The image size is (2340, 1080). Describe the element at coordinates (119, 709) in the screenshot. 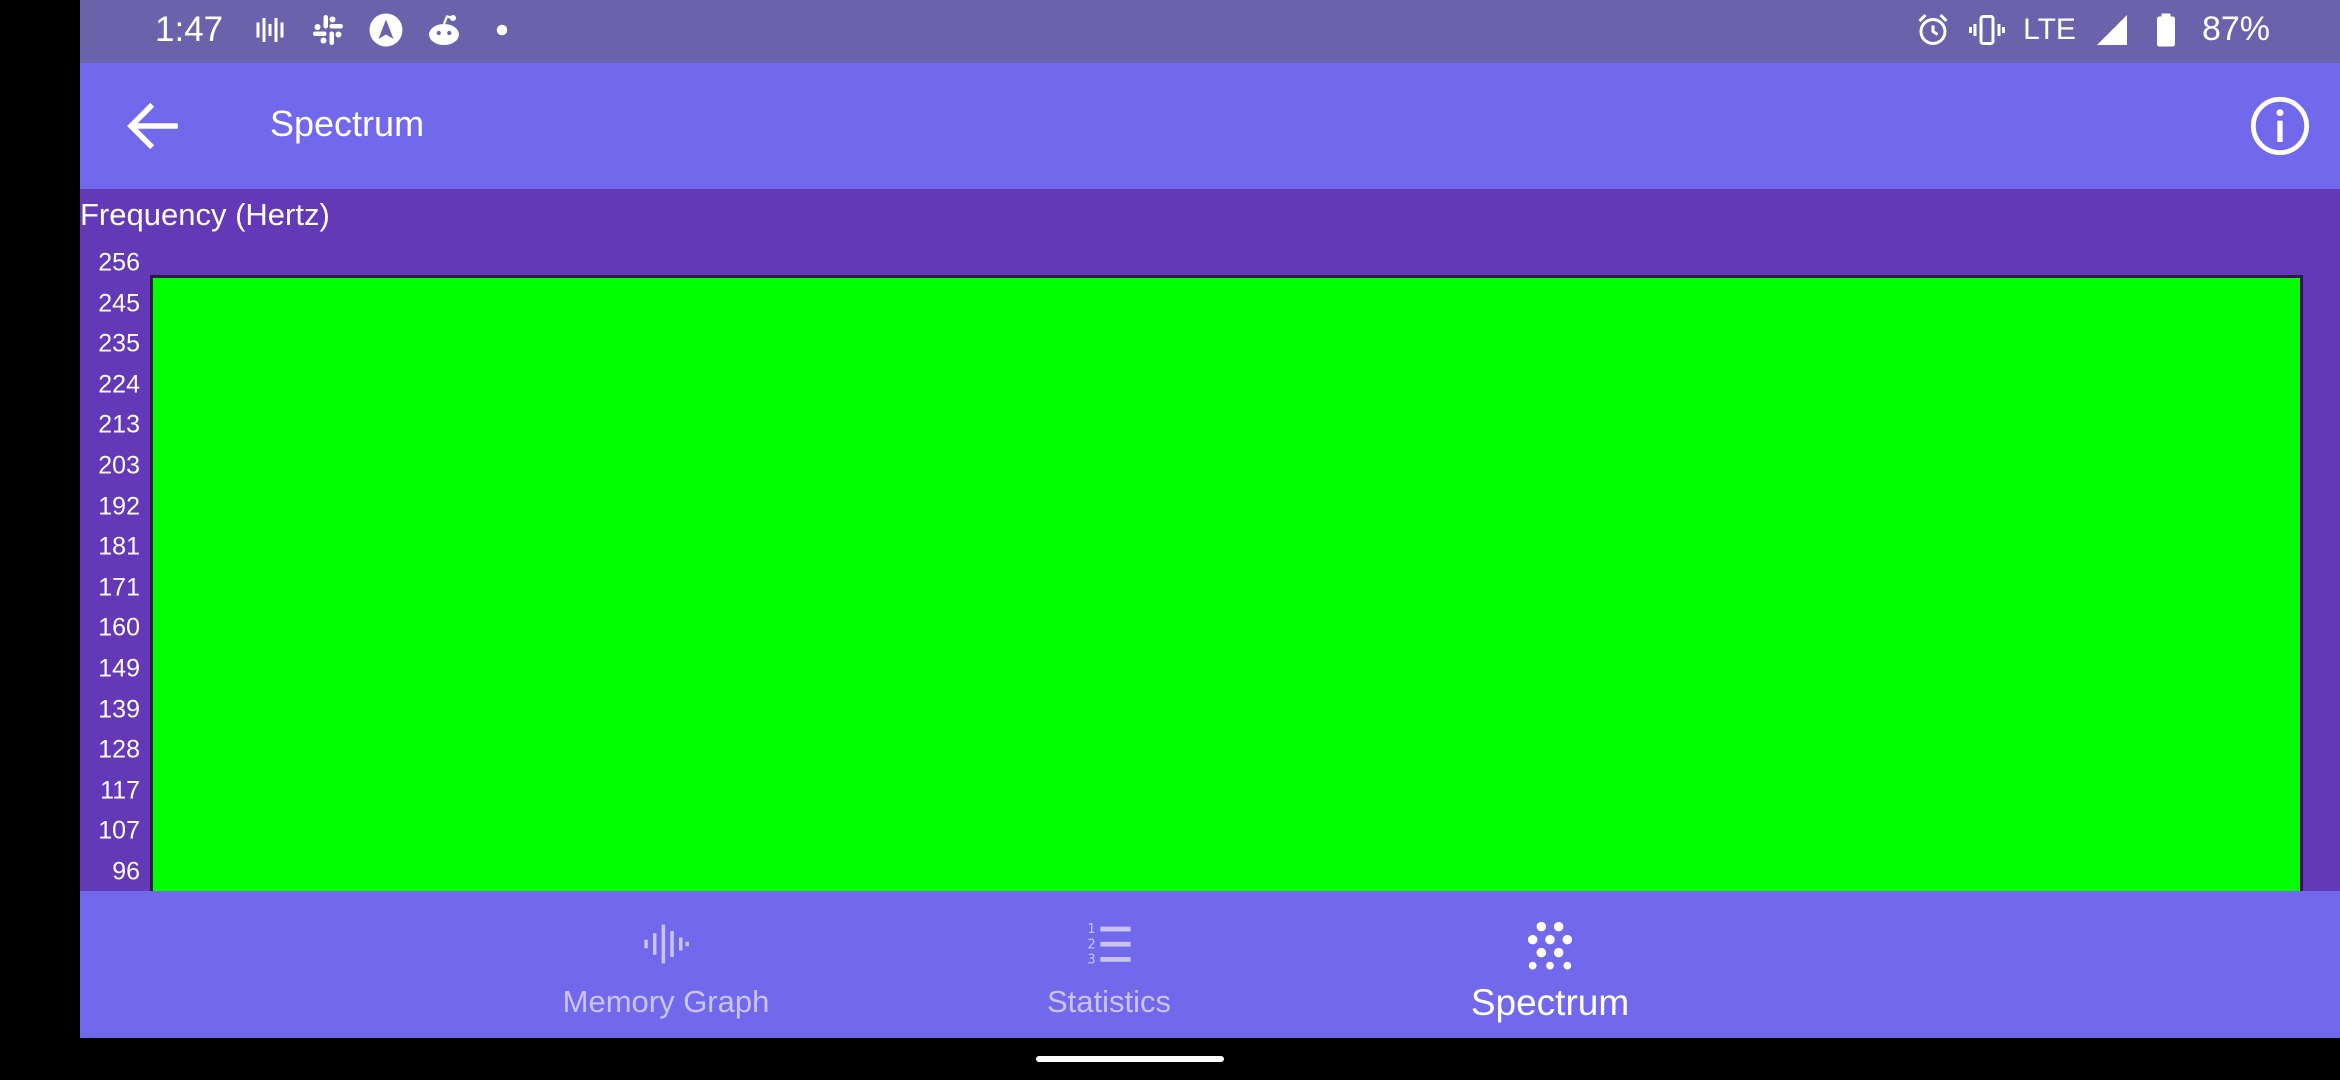

I see `y-tick-label: 139` at that location.